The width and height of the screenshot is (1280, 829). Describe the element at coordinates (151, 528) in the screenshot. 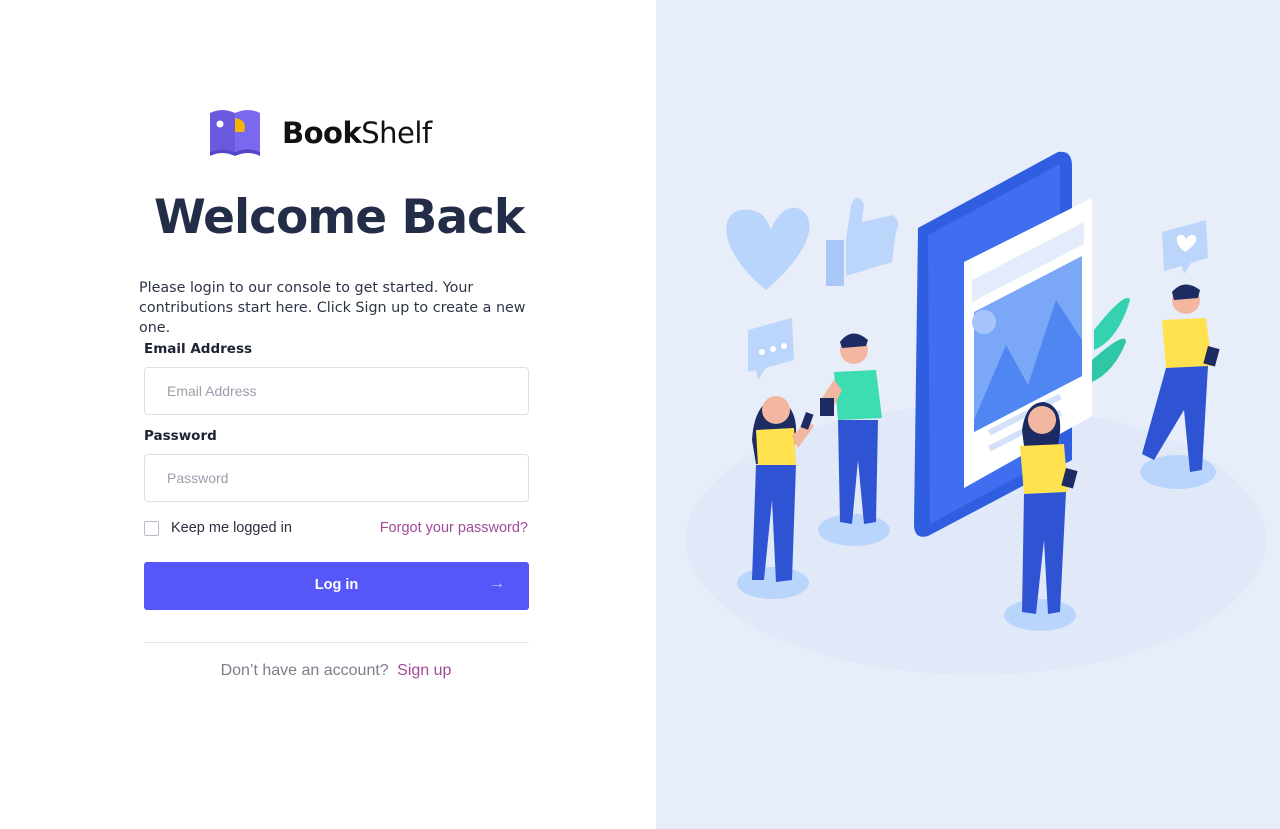

I see `keep-logged-in-checkbox` at that location.